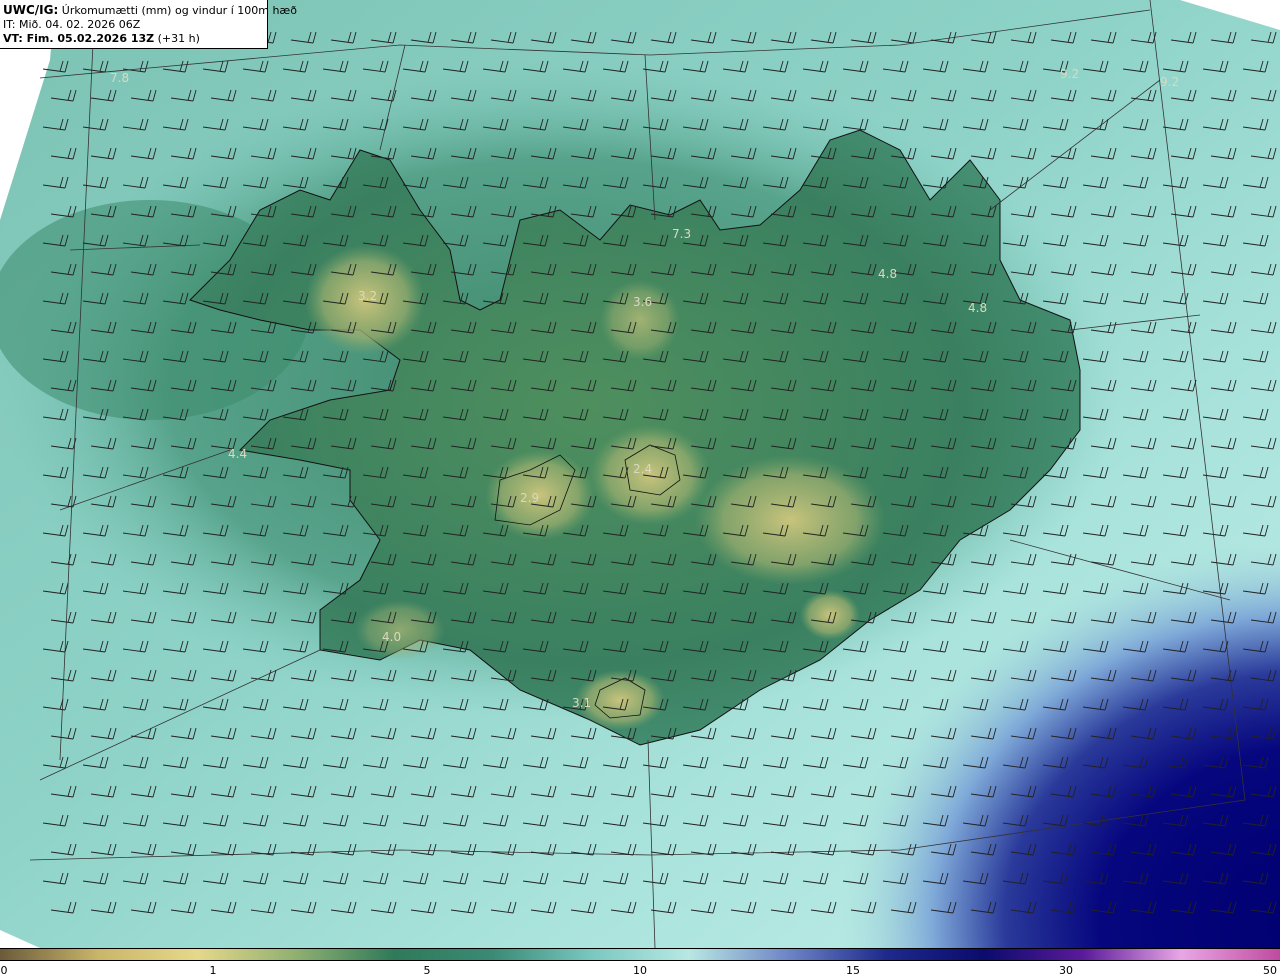 Image resolution: width=1280 pixels, height=978 pixels. I want to click on product-code: UWC/IG:, so click(31, 10).